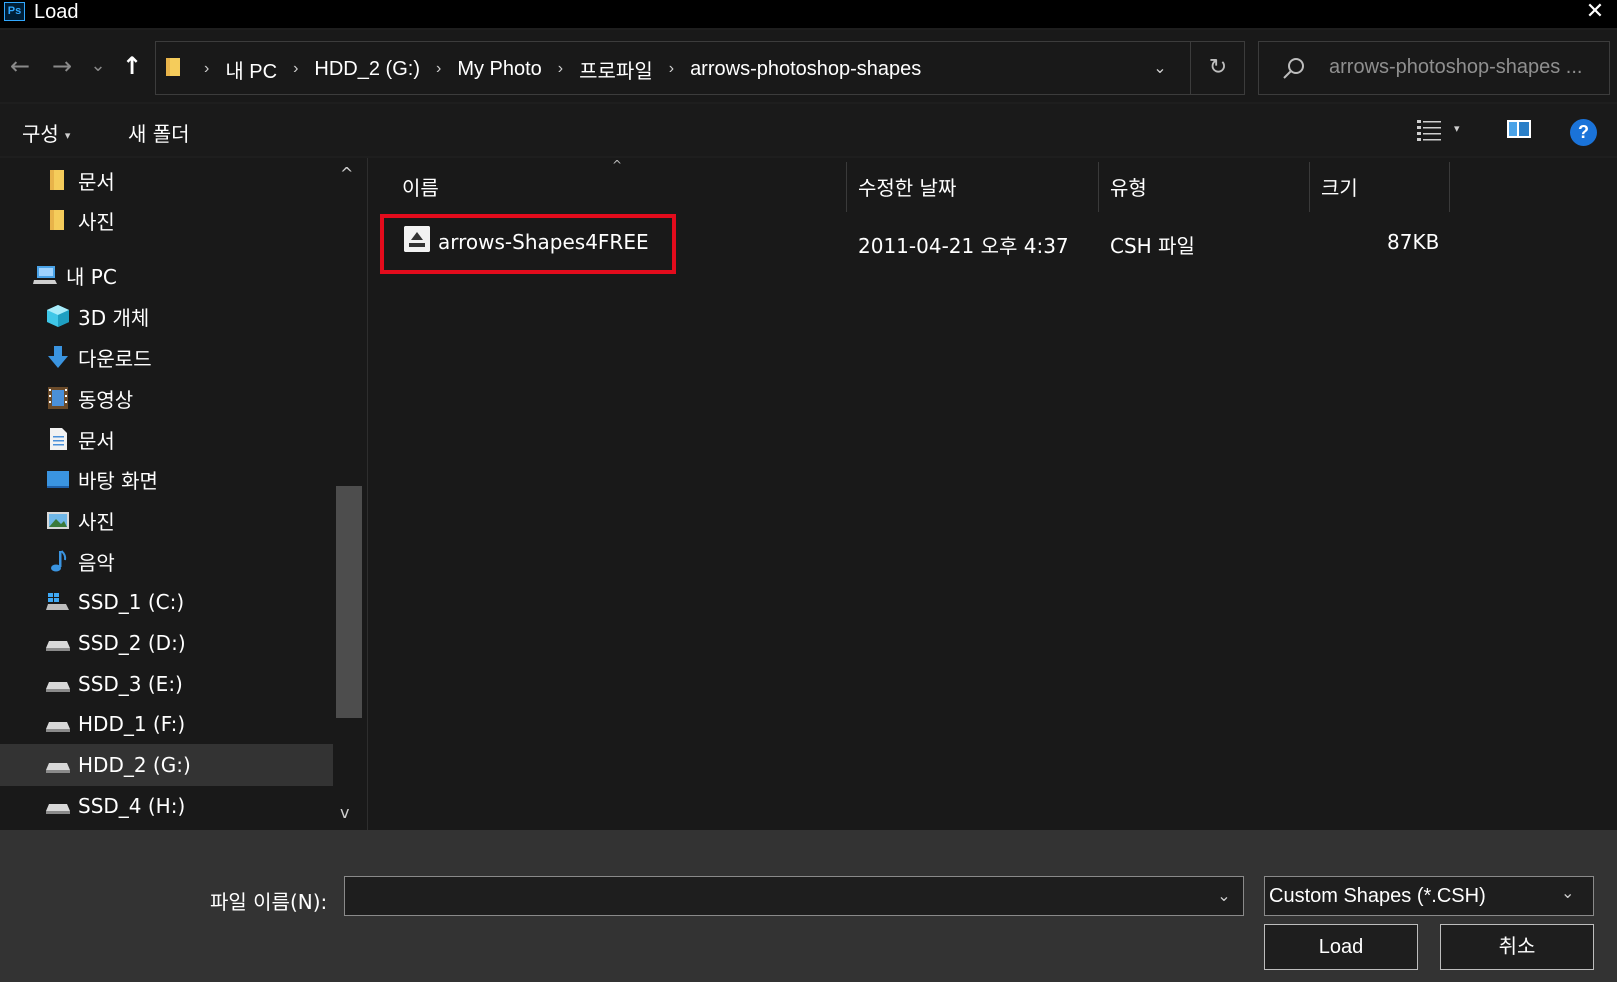 The width and height of the screenshot is (1617, 982). I want to click on file-name-label: 파일 이름(N):, so click(269, 902).